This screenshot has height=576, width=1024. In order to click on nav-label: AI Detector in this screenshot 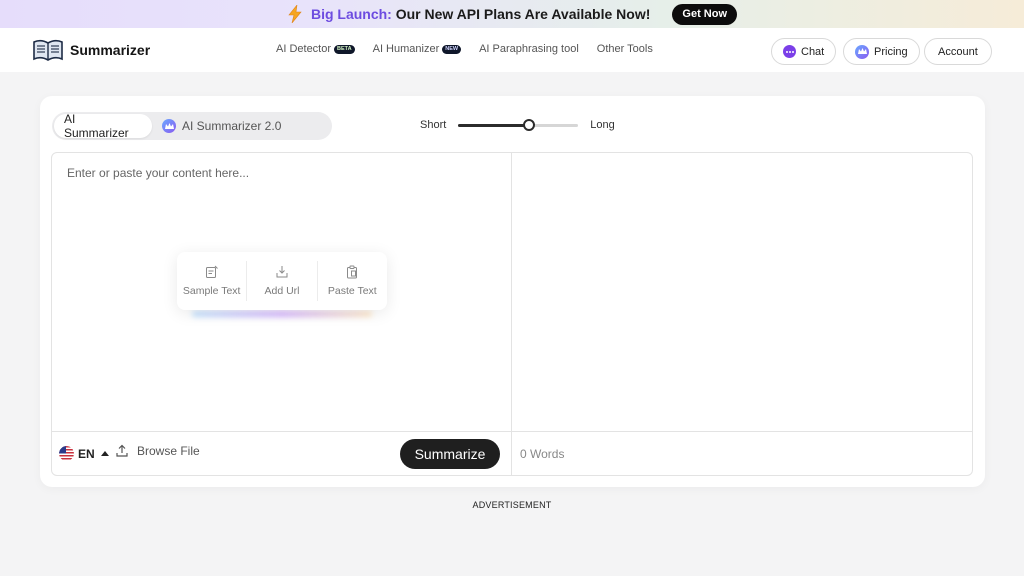, I will do `click(304, 49)`.